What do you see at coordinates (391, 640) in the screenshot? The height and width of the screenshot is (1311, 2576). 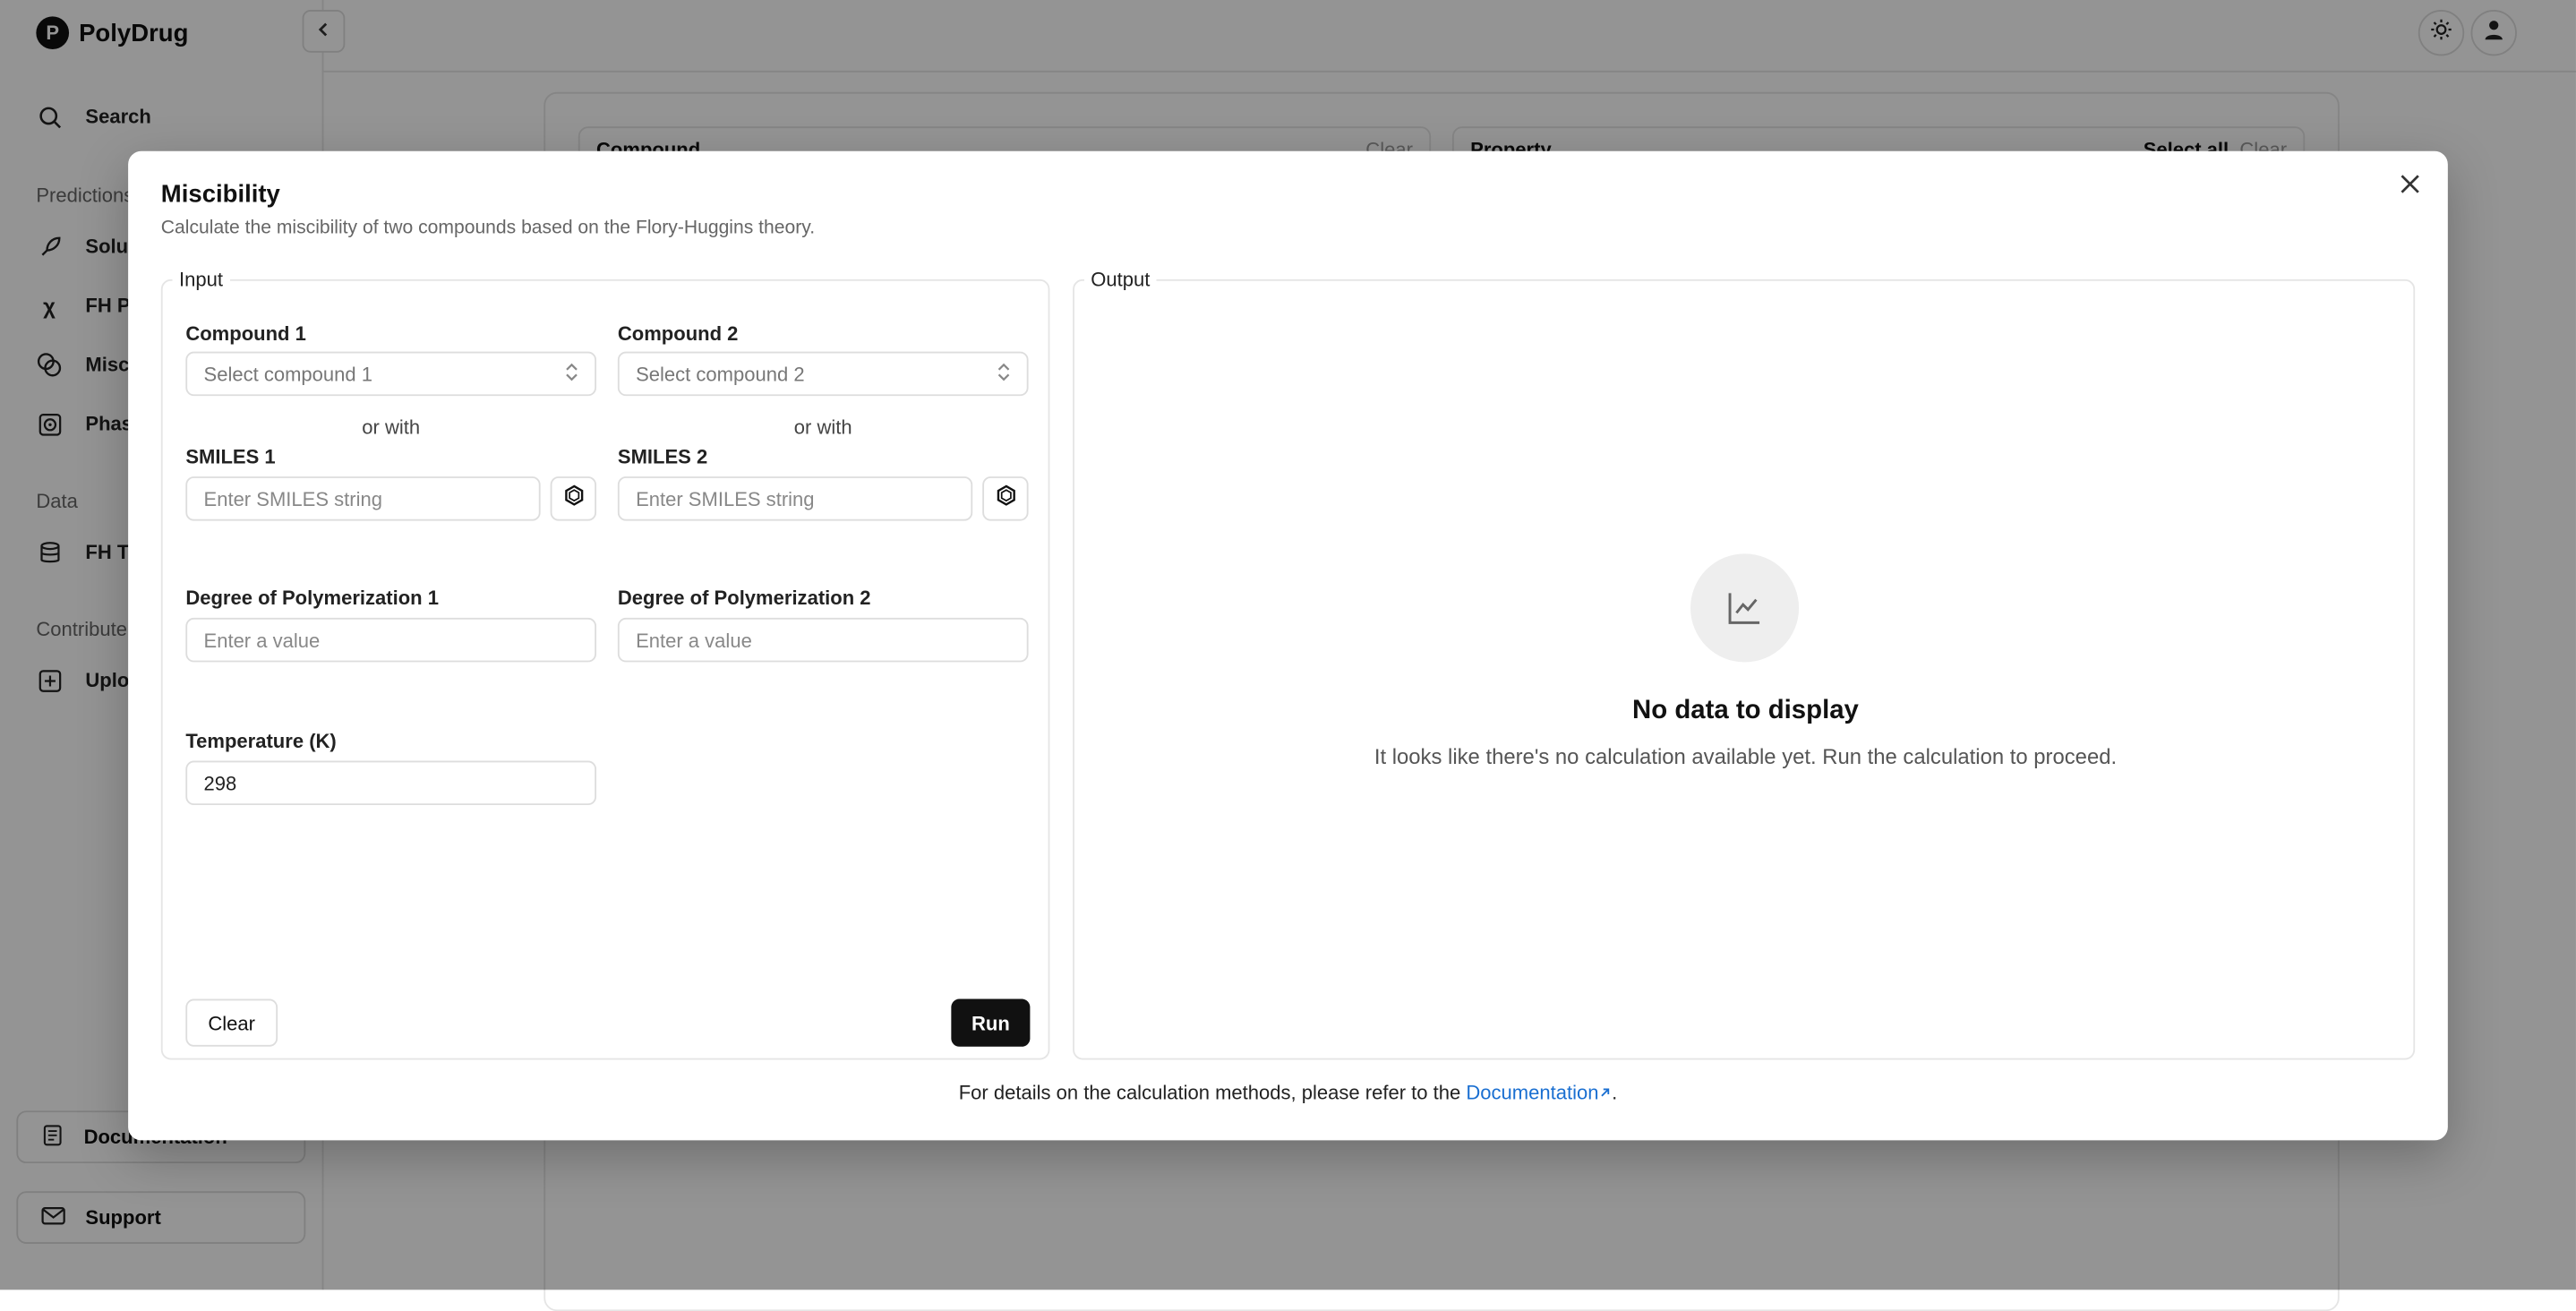 I see `dp1-input` at bounding box center [391, 640].